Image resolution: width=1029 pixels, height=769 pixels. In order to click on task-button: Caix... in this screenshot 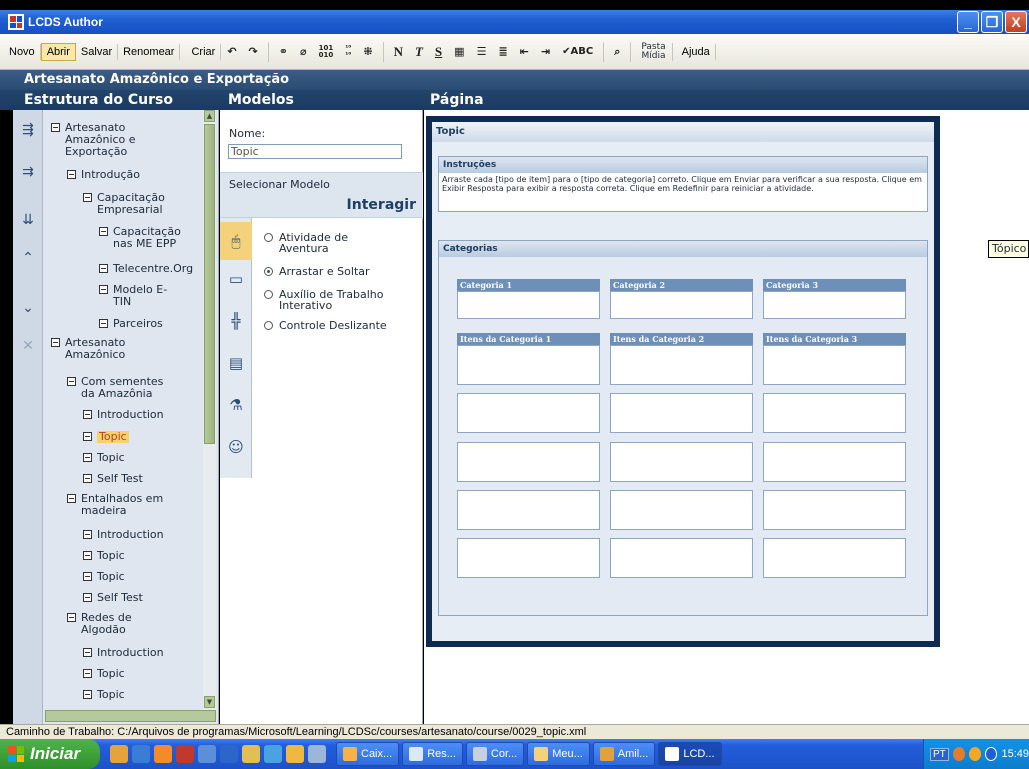, I will do `click(368, 754)`.